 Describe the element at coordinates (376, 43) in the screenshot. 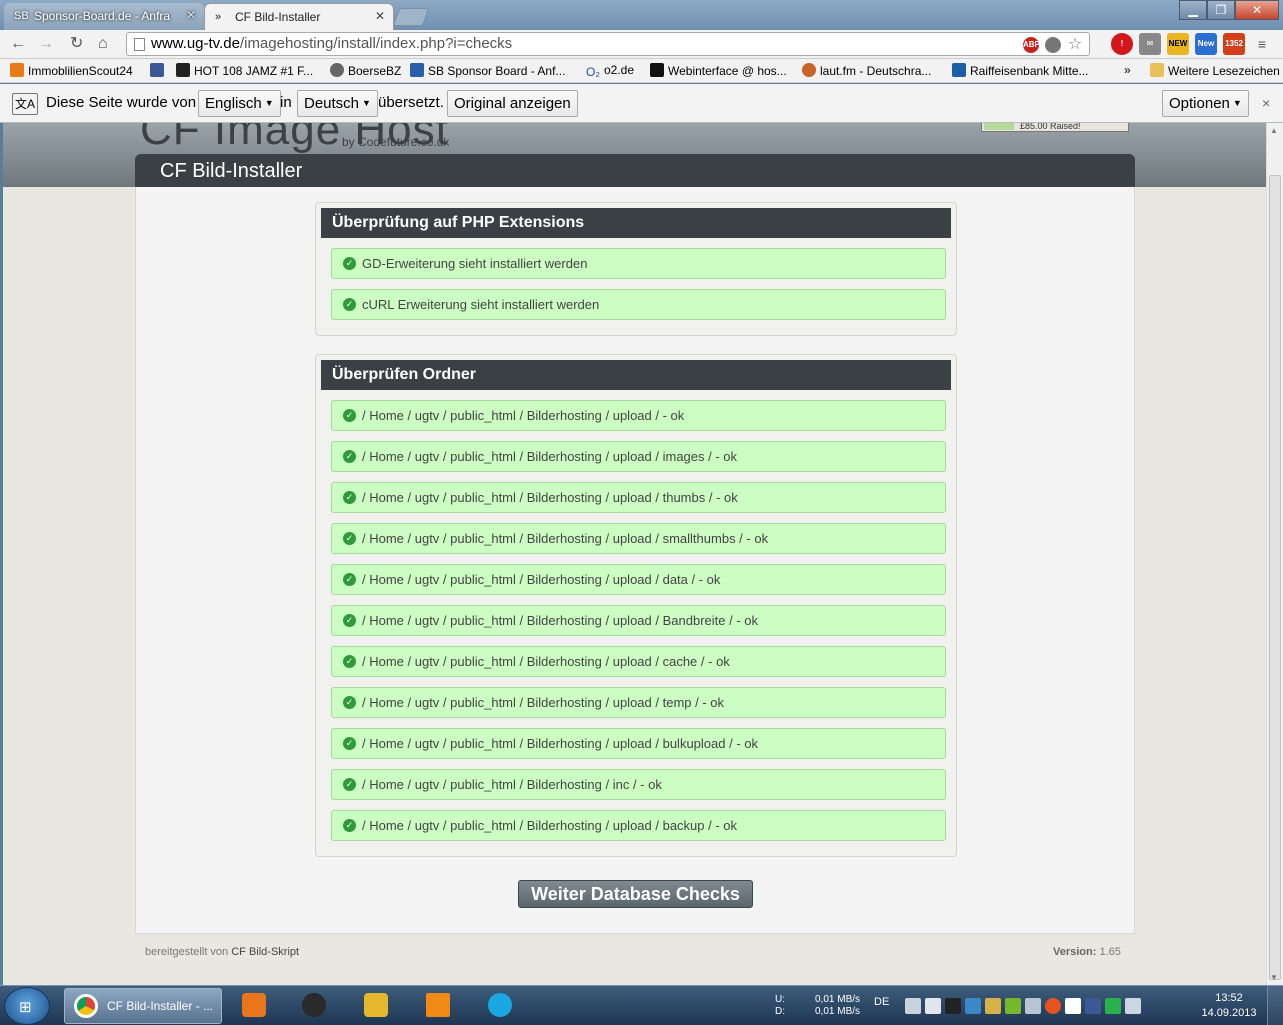

I see `url-path: /imagehosting/install/index.php?i=checks` at that location.